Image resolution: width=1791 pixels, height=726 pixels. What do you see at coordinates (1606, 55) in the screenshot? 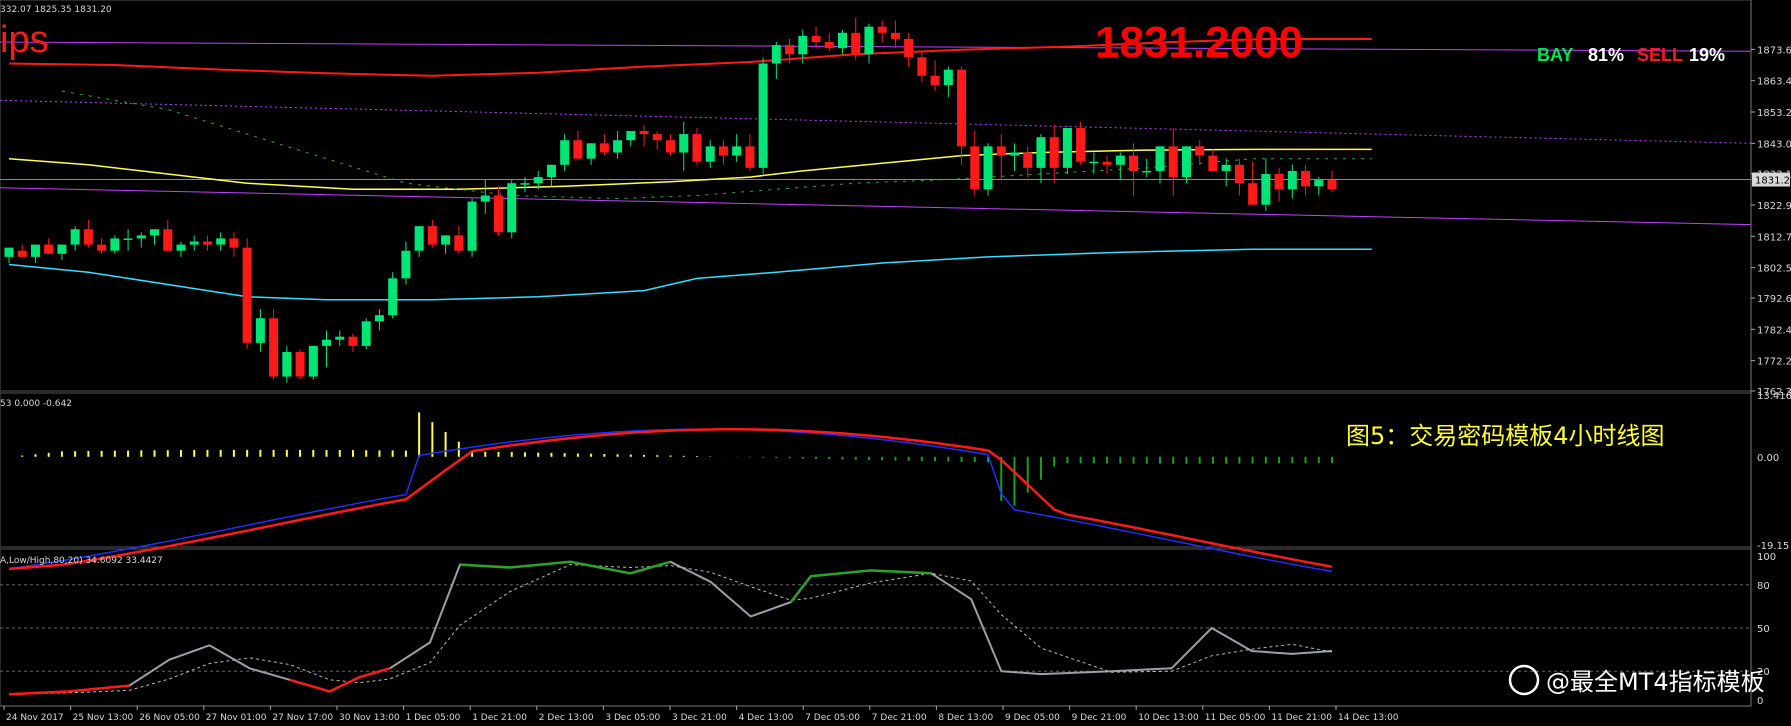
I see `bay-value: 81%` at bounding box center [1606, 55].